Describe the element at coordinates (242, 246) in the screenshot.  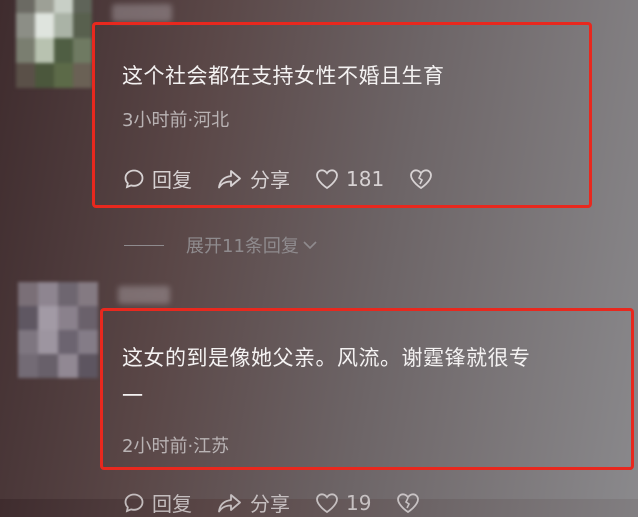
I see `expand-replies-label: 展开11条回复` at that location.